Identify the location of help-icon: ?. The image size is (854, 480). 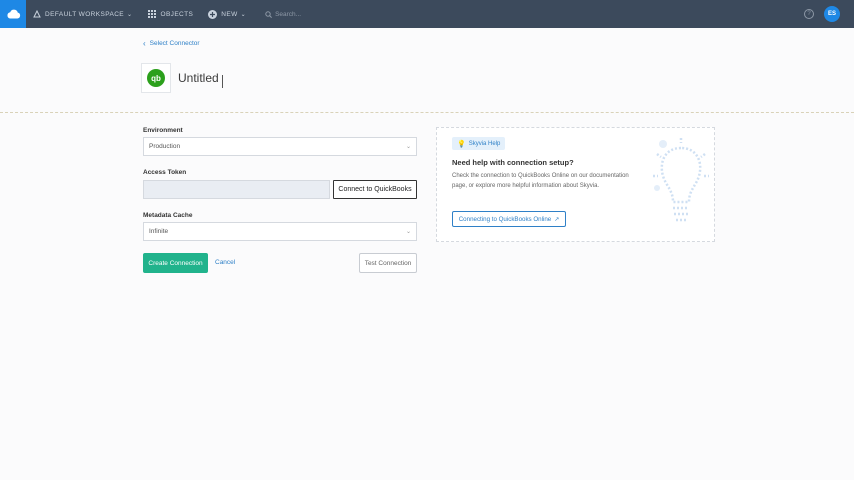
(809, 14).